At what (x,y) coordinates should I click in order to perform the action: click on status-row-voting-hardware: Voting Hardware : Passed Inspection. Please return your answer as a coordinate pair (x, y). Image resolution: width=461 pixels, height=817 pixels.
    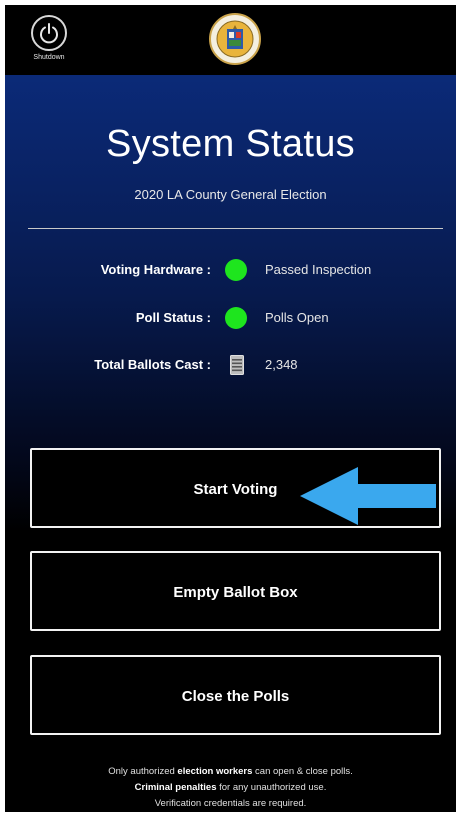
    Looking at the image, I should click on (230, 270).